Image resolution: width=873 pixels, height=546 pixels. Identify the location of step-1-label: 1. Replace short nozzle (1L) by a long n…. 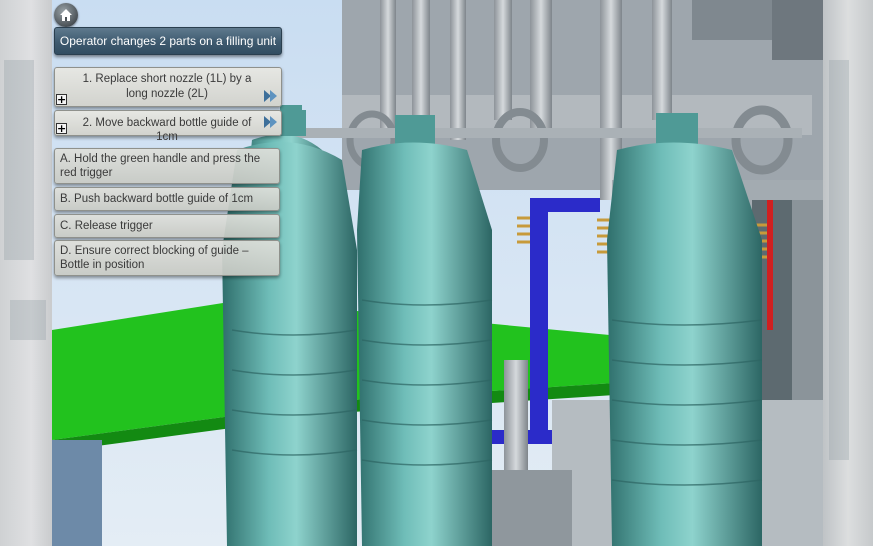
(167, 86).